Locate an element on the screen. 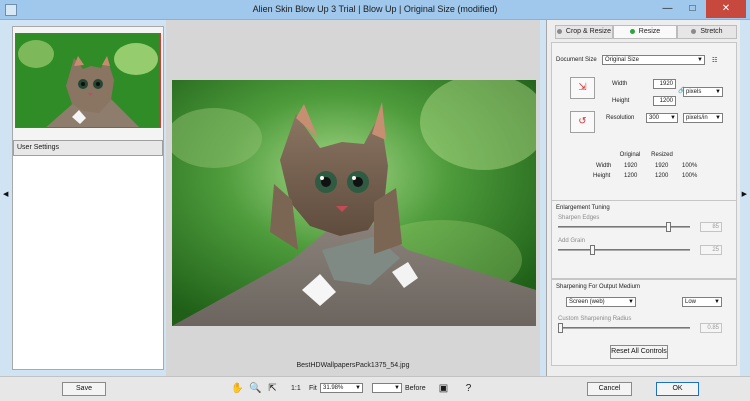  unit-select: pixels ▼ is located at coordinates (703, 92).